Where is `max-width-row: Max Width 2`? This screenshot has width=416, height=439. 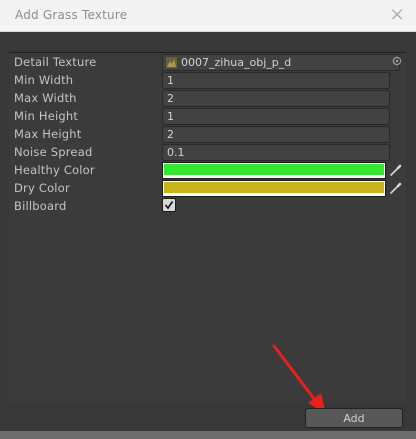 max-width-row: Max Width 2 is located at coordinates (207, 99).